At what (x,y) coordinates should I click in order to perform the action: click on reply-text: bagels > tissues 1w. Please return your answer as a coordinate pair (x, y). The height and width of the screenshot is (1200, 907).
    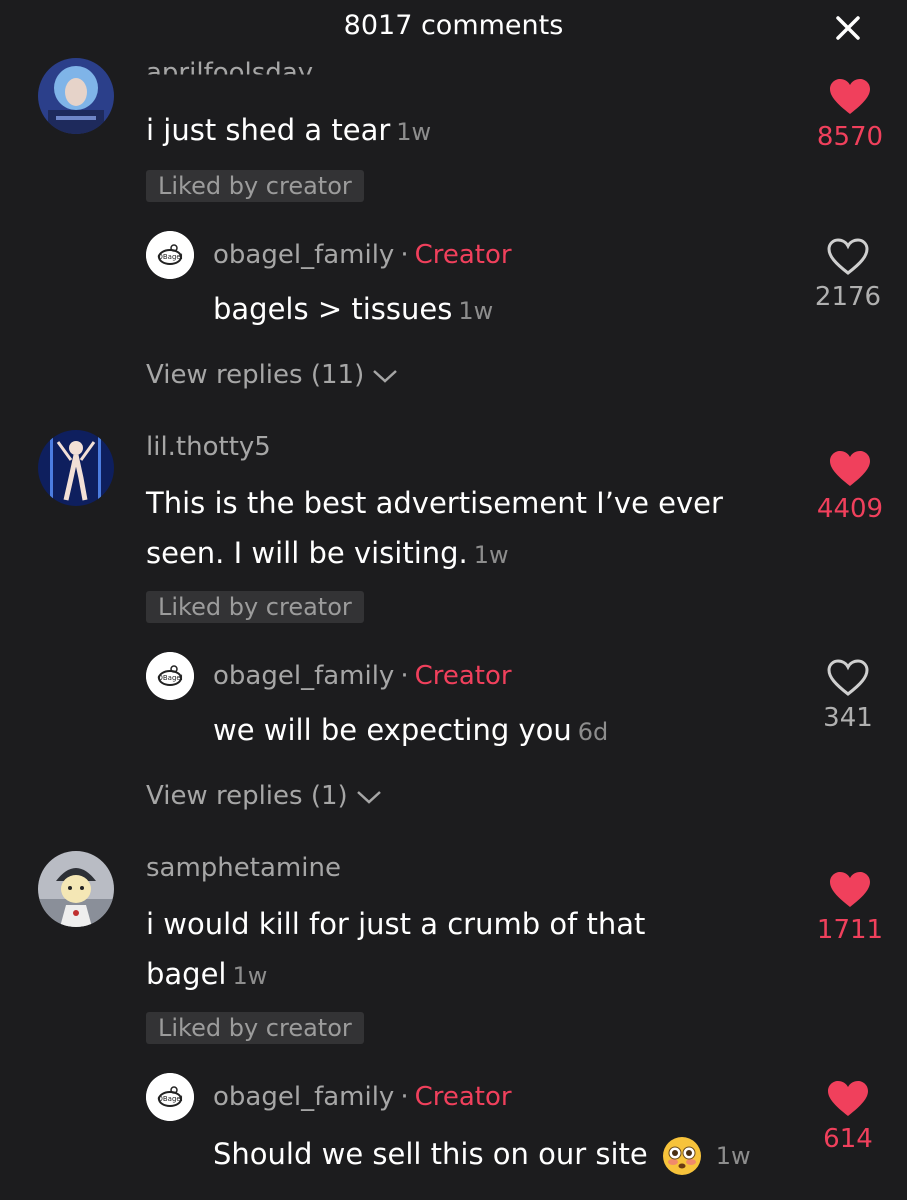
    Looking at the image, I should click on (493, 310).